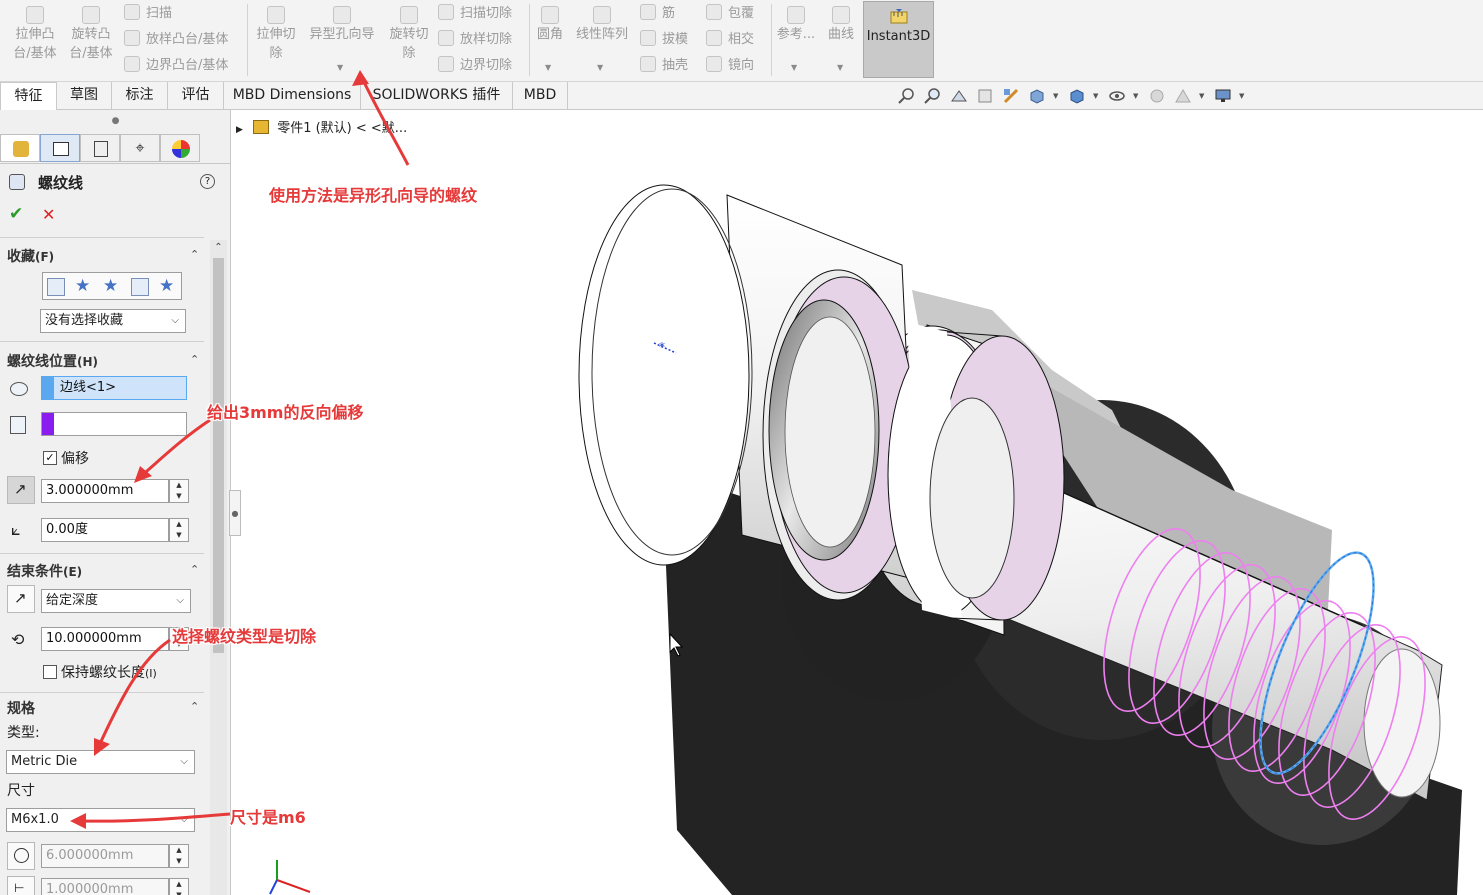  What do you see at coordinates (105, 856) in the screenshot?
I see `major-diameter-input: 6.000000mm` at bounding box center [105, 856].